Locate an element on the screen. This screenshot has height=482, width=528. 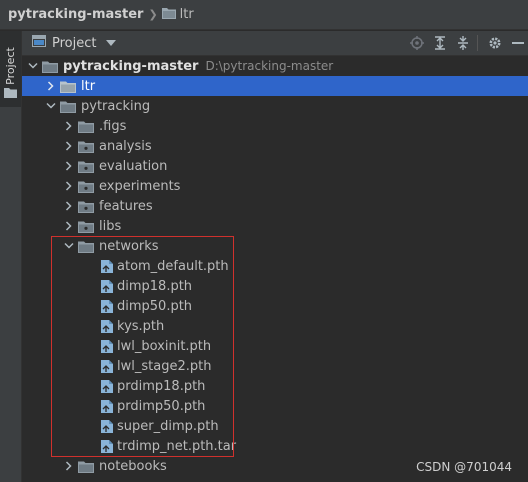
tree-item-label: lwl_boxinit.pth is located at coordinates (164, 346).